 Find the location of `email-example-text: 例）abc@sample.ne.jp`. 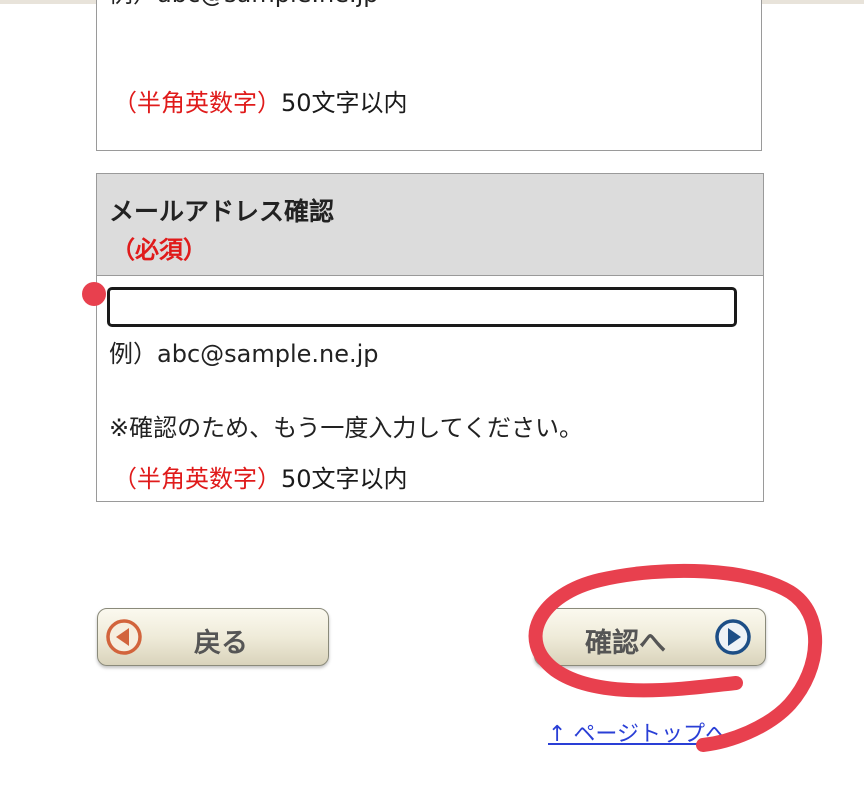

email-example-text: 例）abc@sample.ne.jp is located at coordinates (244, 354).